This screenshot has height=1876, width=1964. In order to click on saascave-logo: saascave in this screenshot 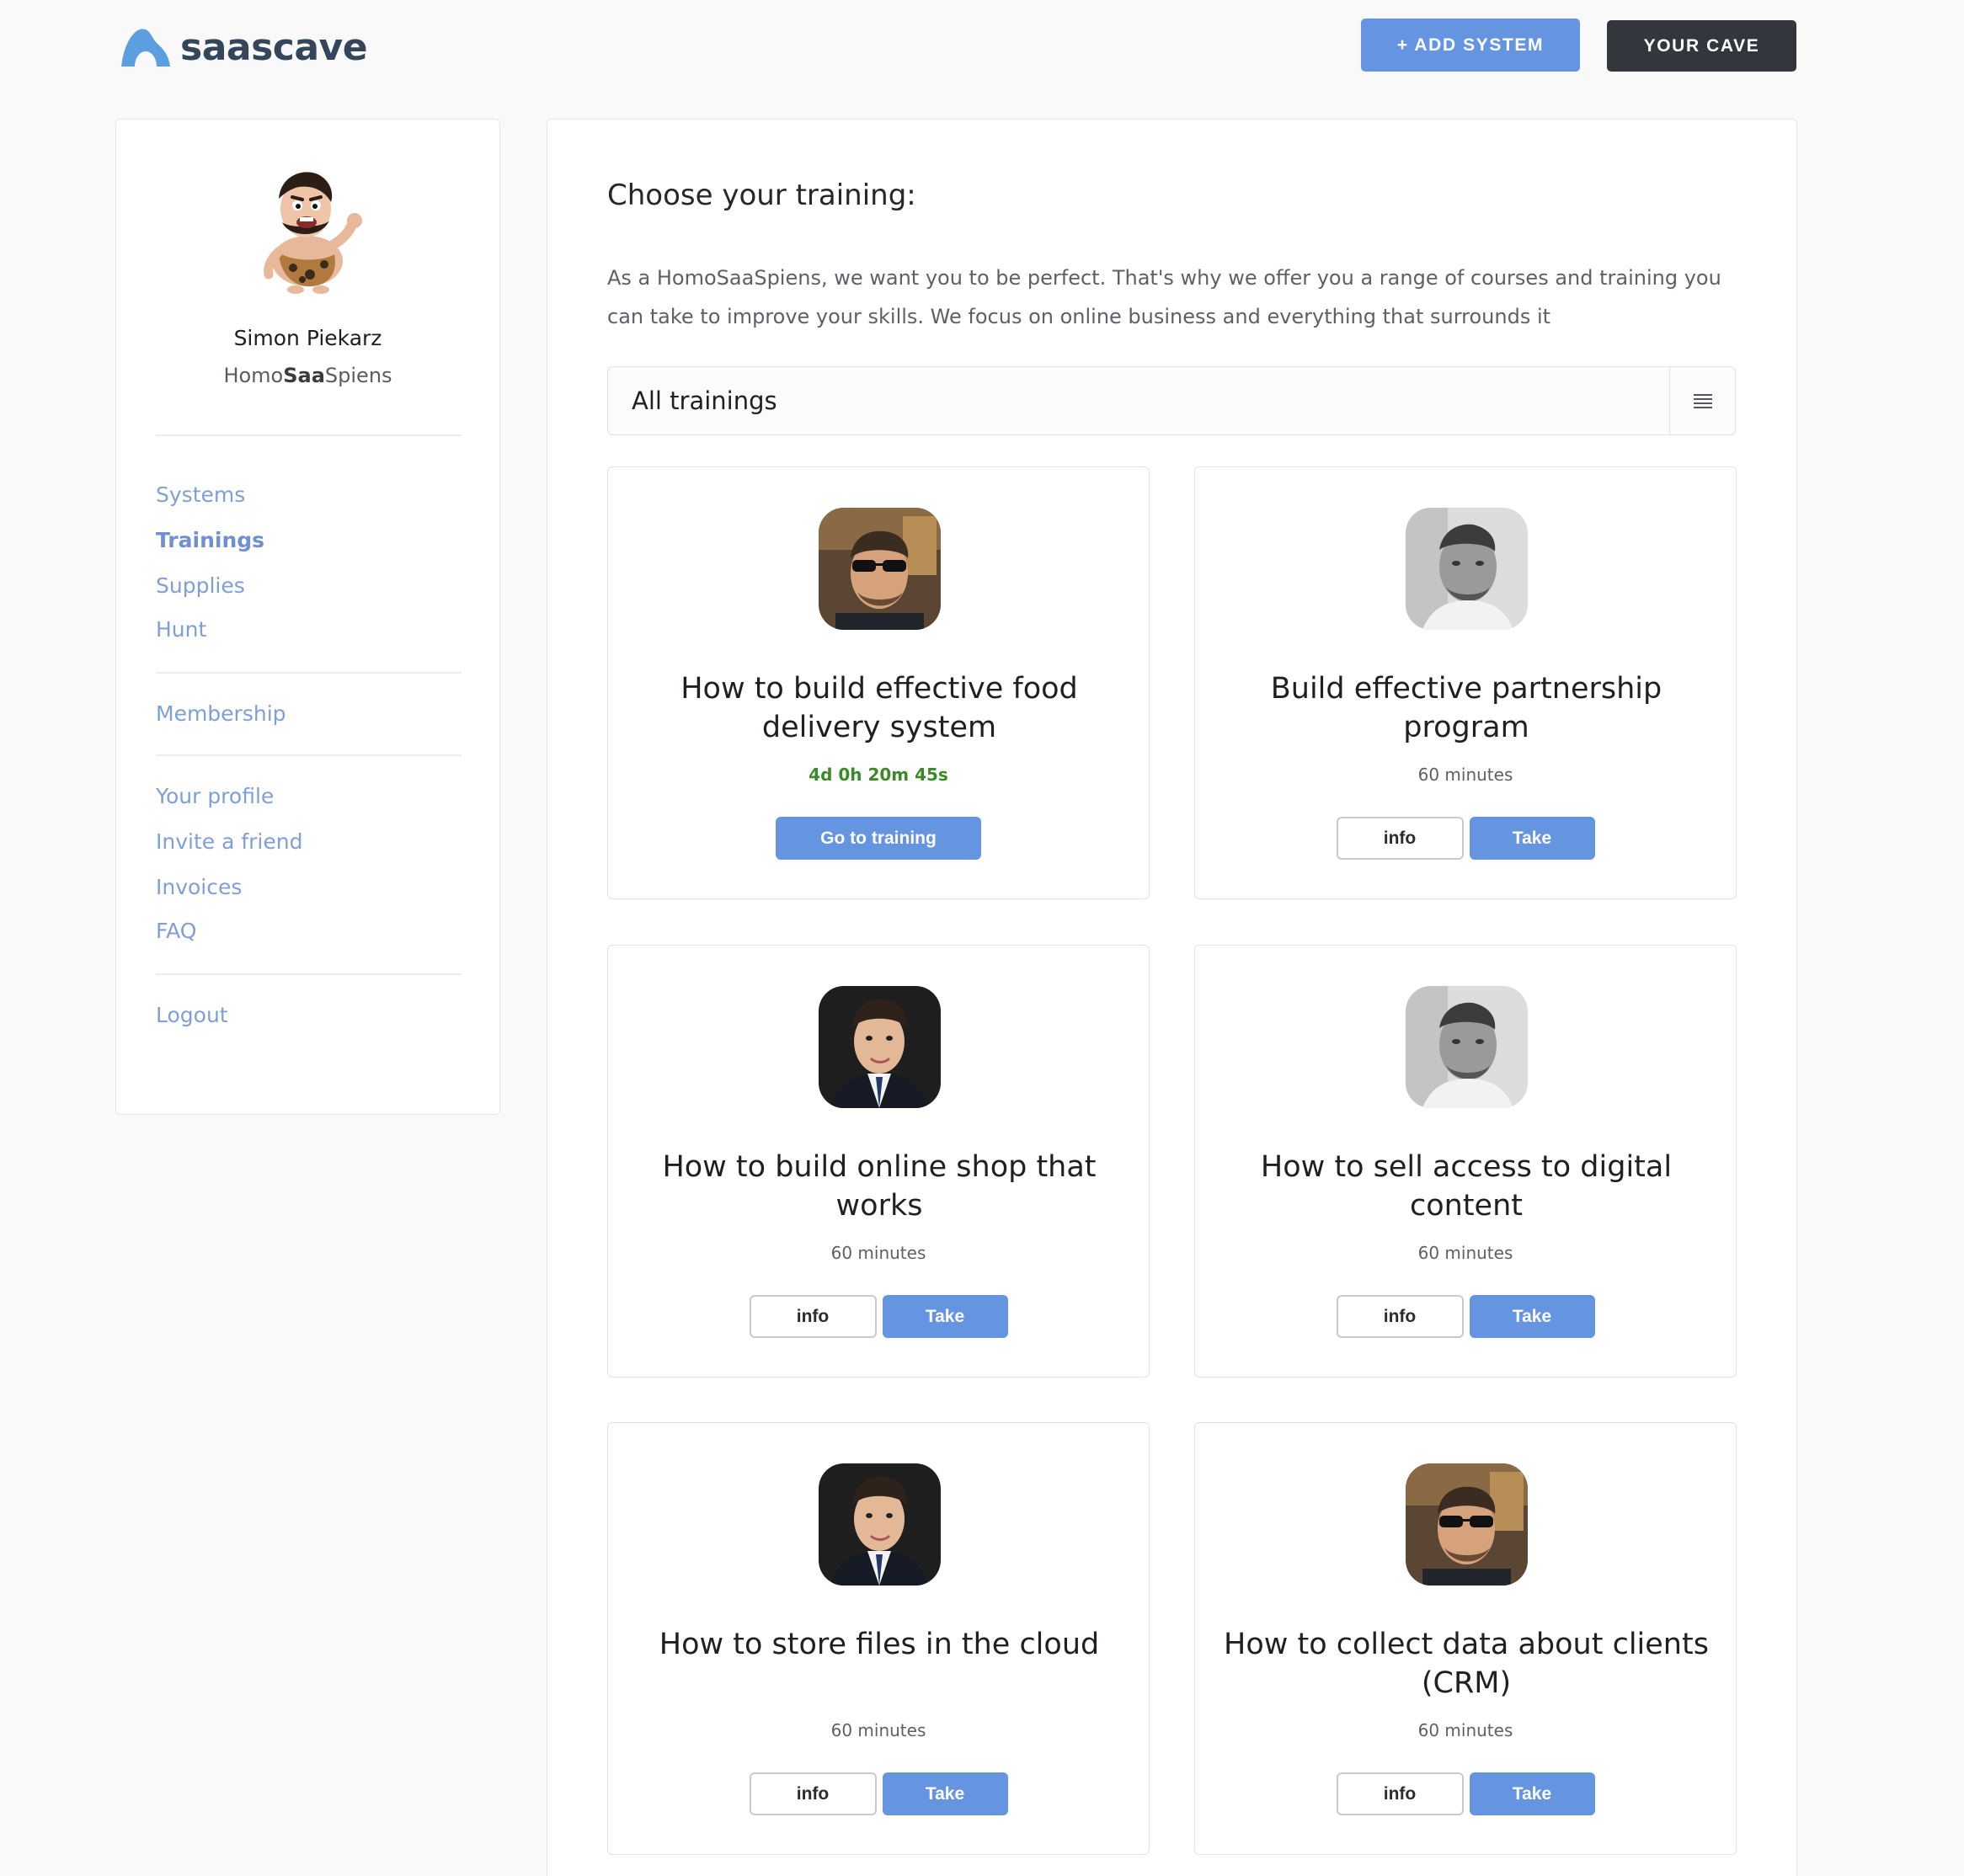, I will do `click(244, 48)`.